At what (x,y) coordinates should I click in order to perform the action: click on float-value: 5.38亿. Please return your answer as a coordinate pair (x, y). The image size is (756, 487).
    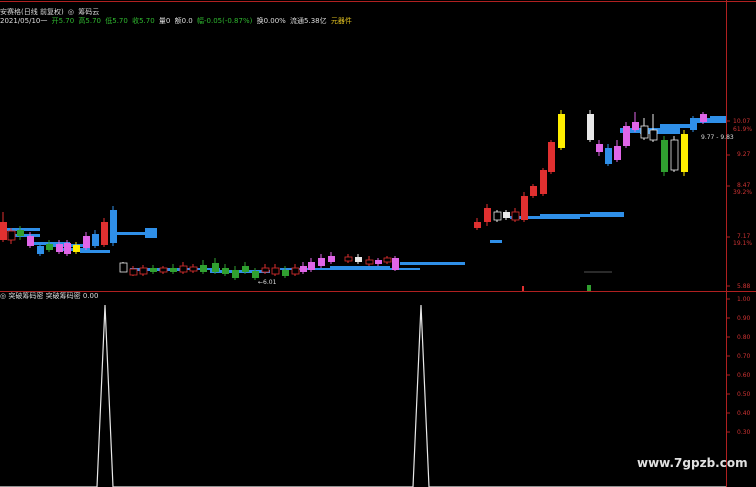
    Looking at the image, I should click on (315, 21).